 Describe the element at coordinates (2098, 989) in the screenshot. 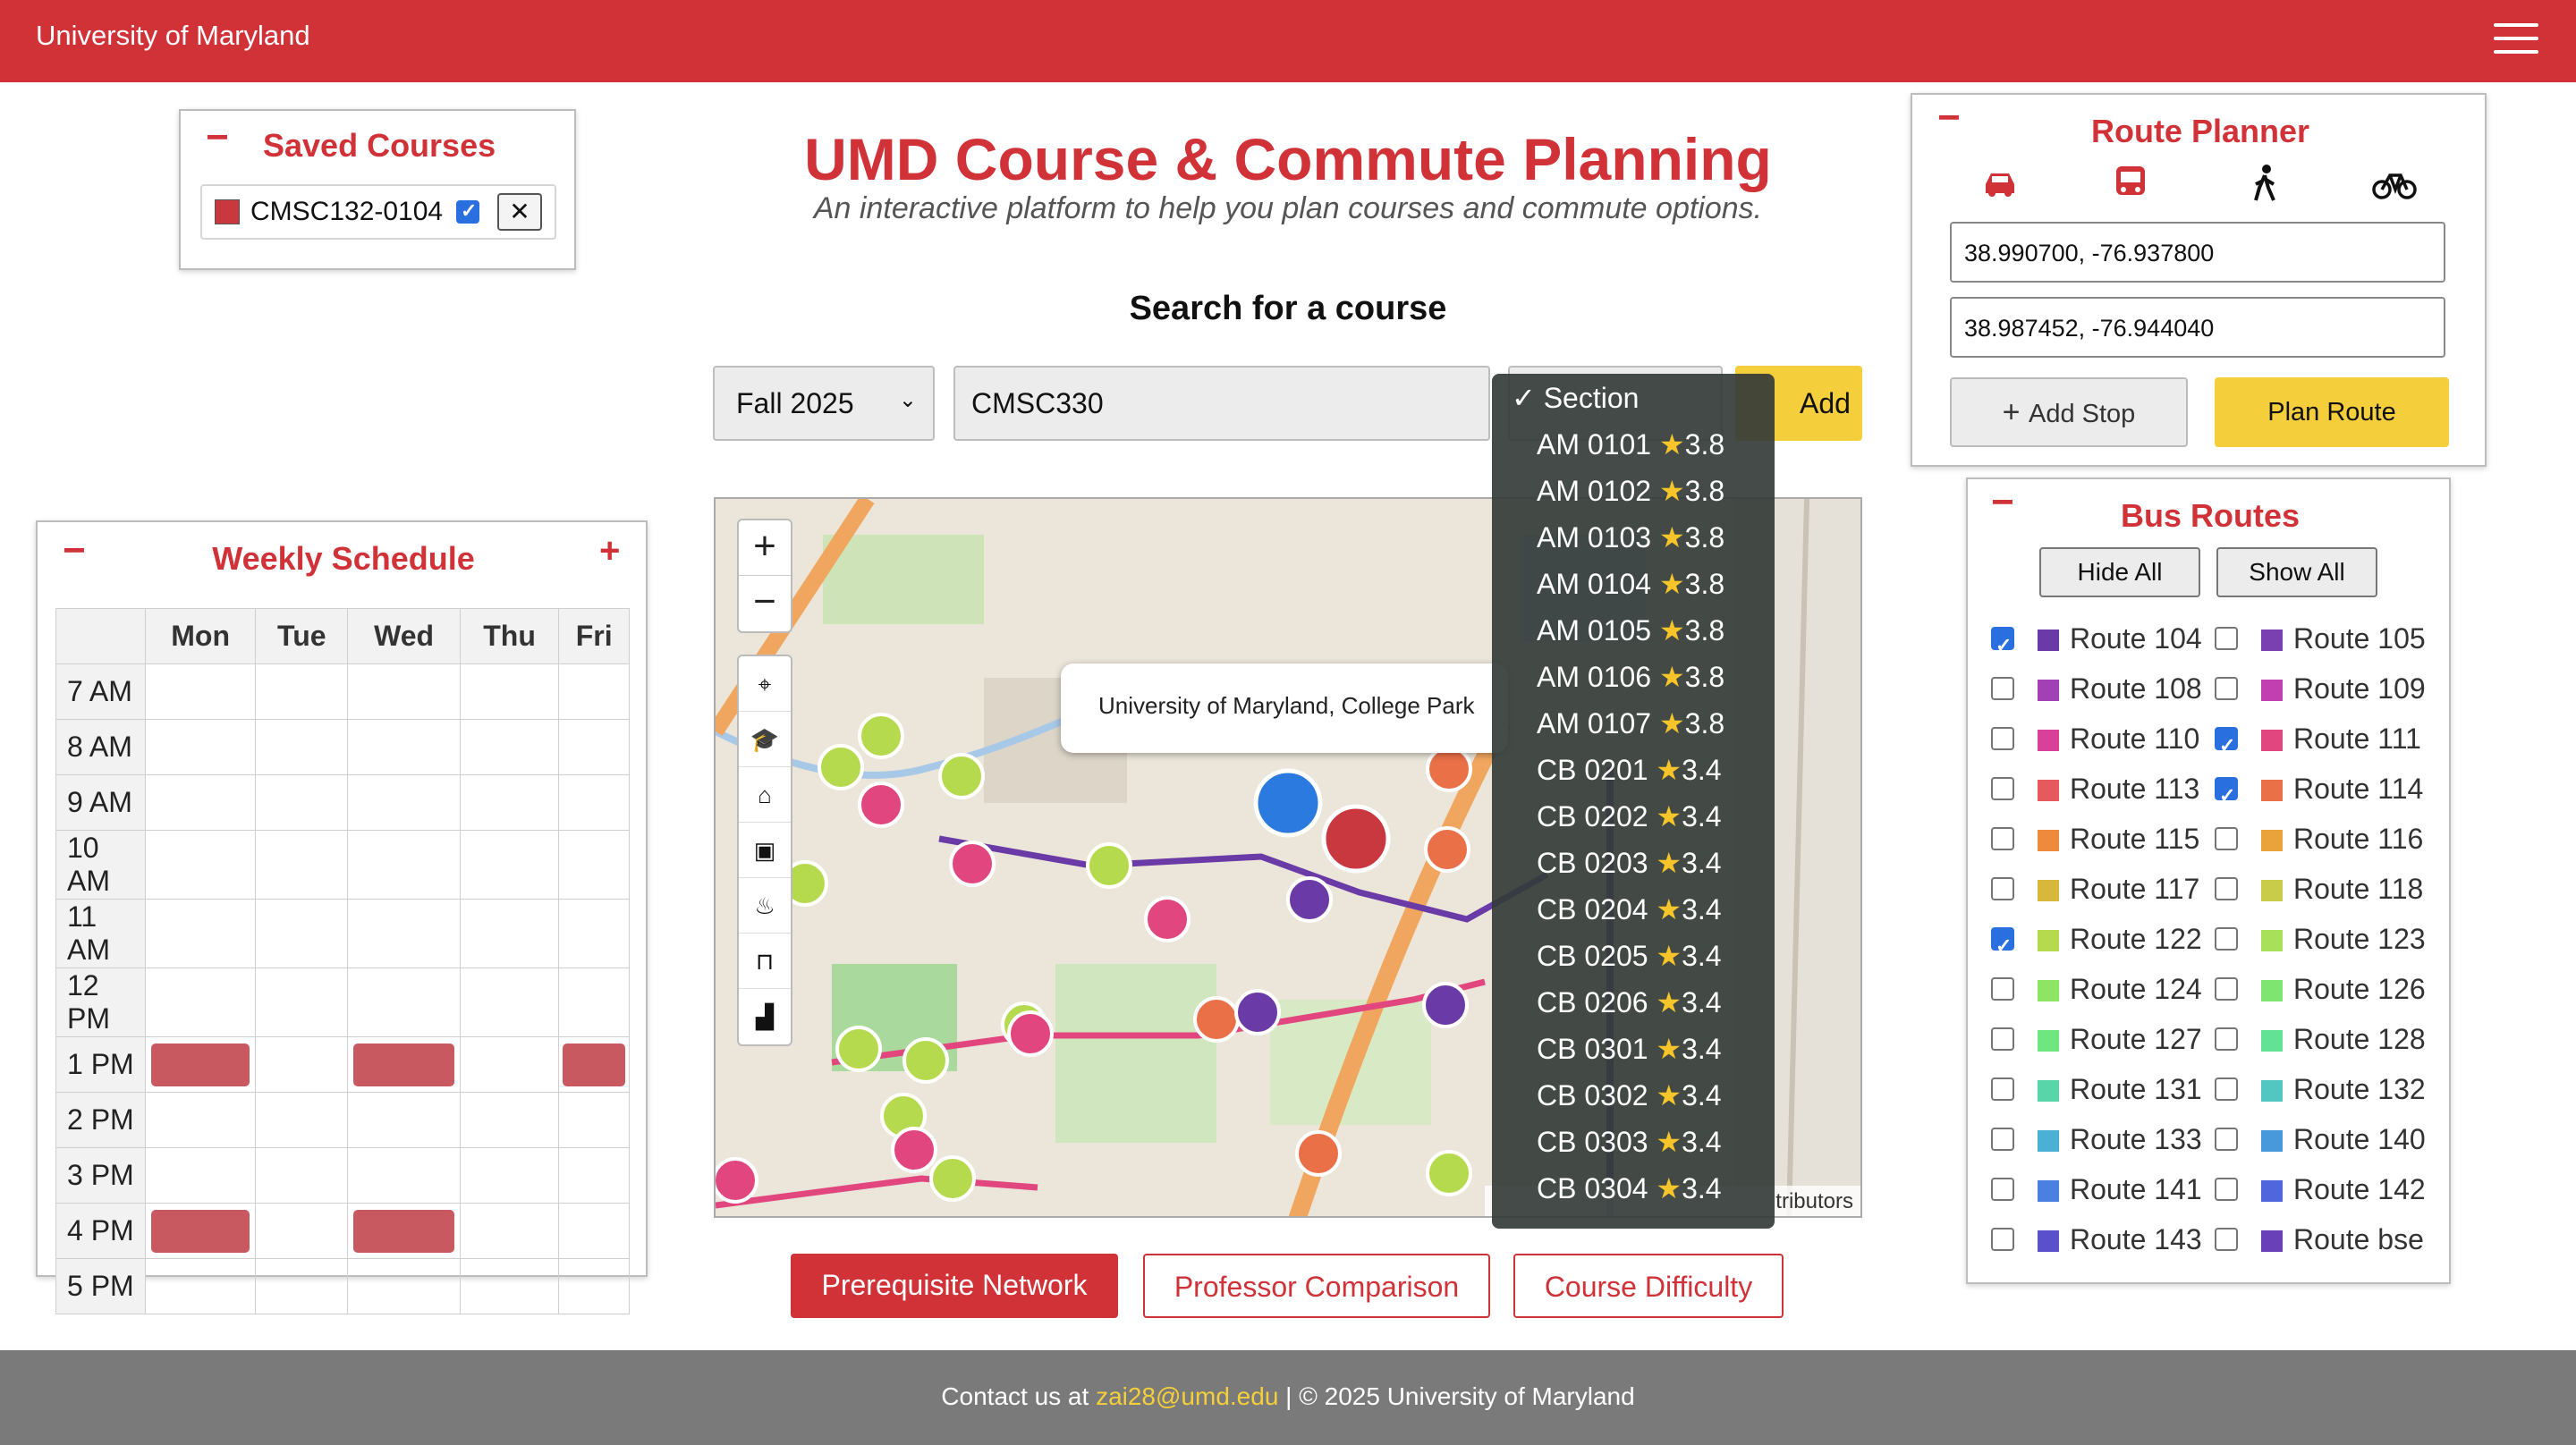

I see `bus-route-item: Route 124` at that location.